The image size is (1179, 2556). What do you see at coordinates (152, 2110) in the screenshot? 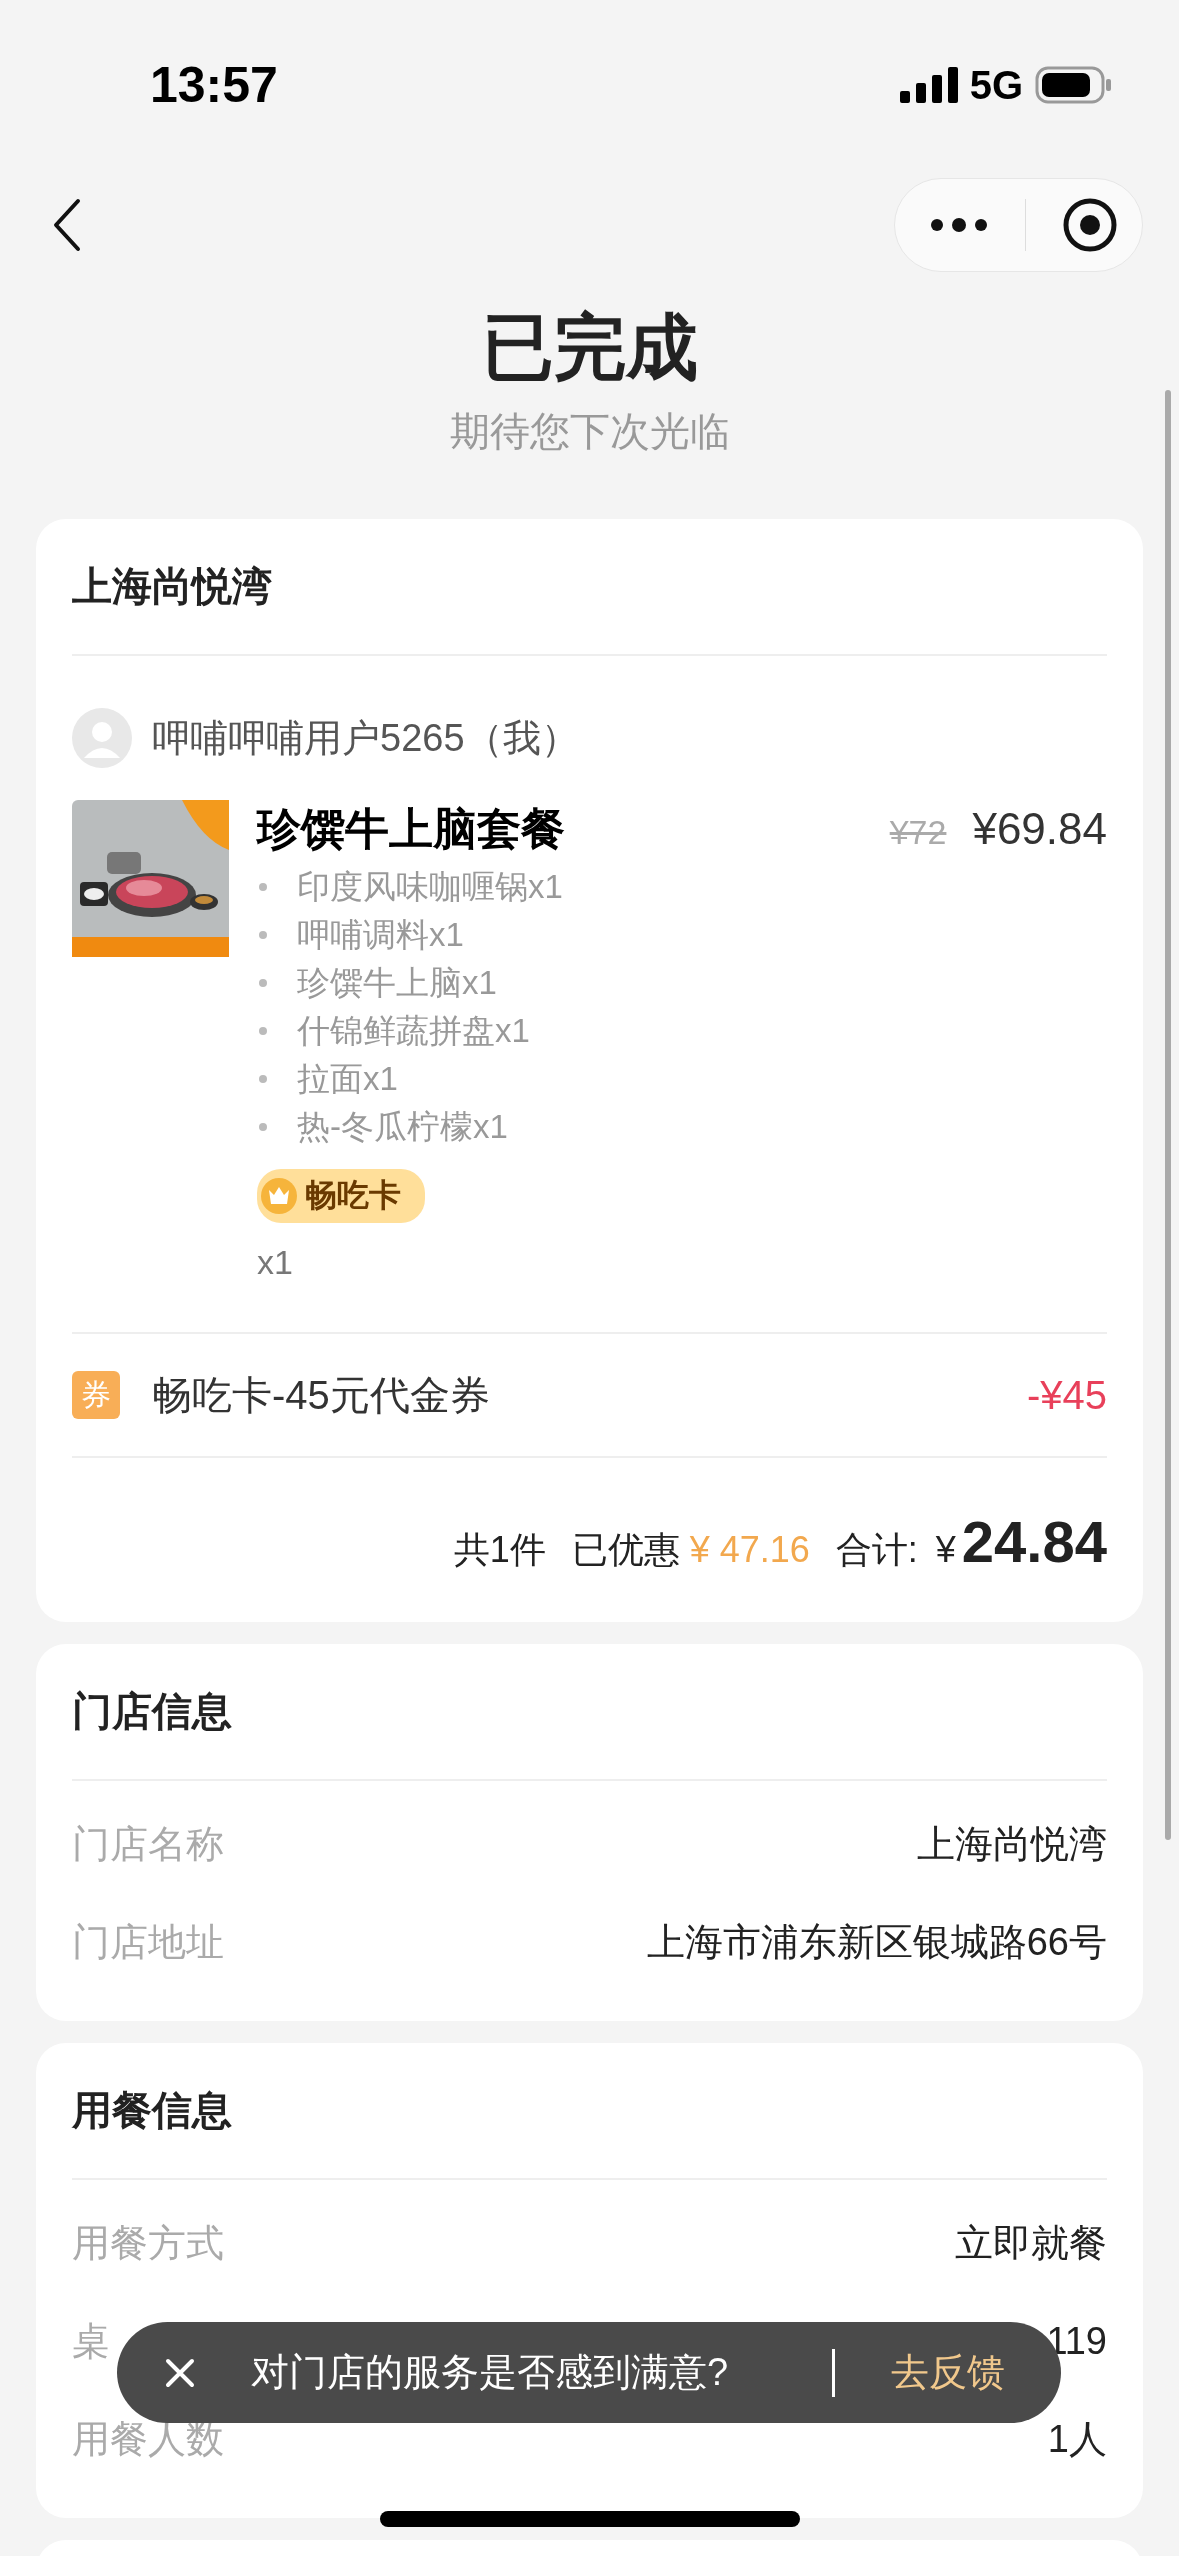
I see `section-title: 用餐信息` at bounding box center [152, 2110].